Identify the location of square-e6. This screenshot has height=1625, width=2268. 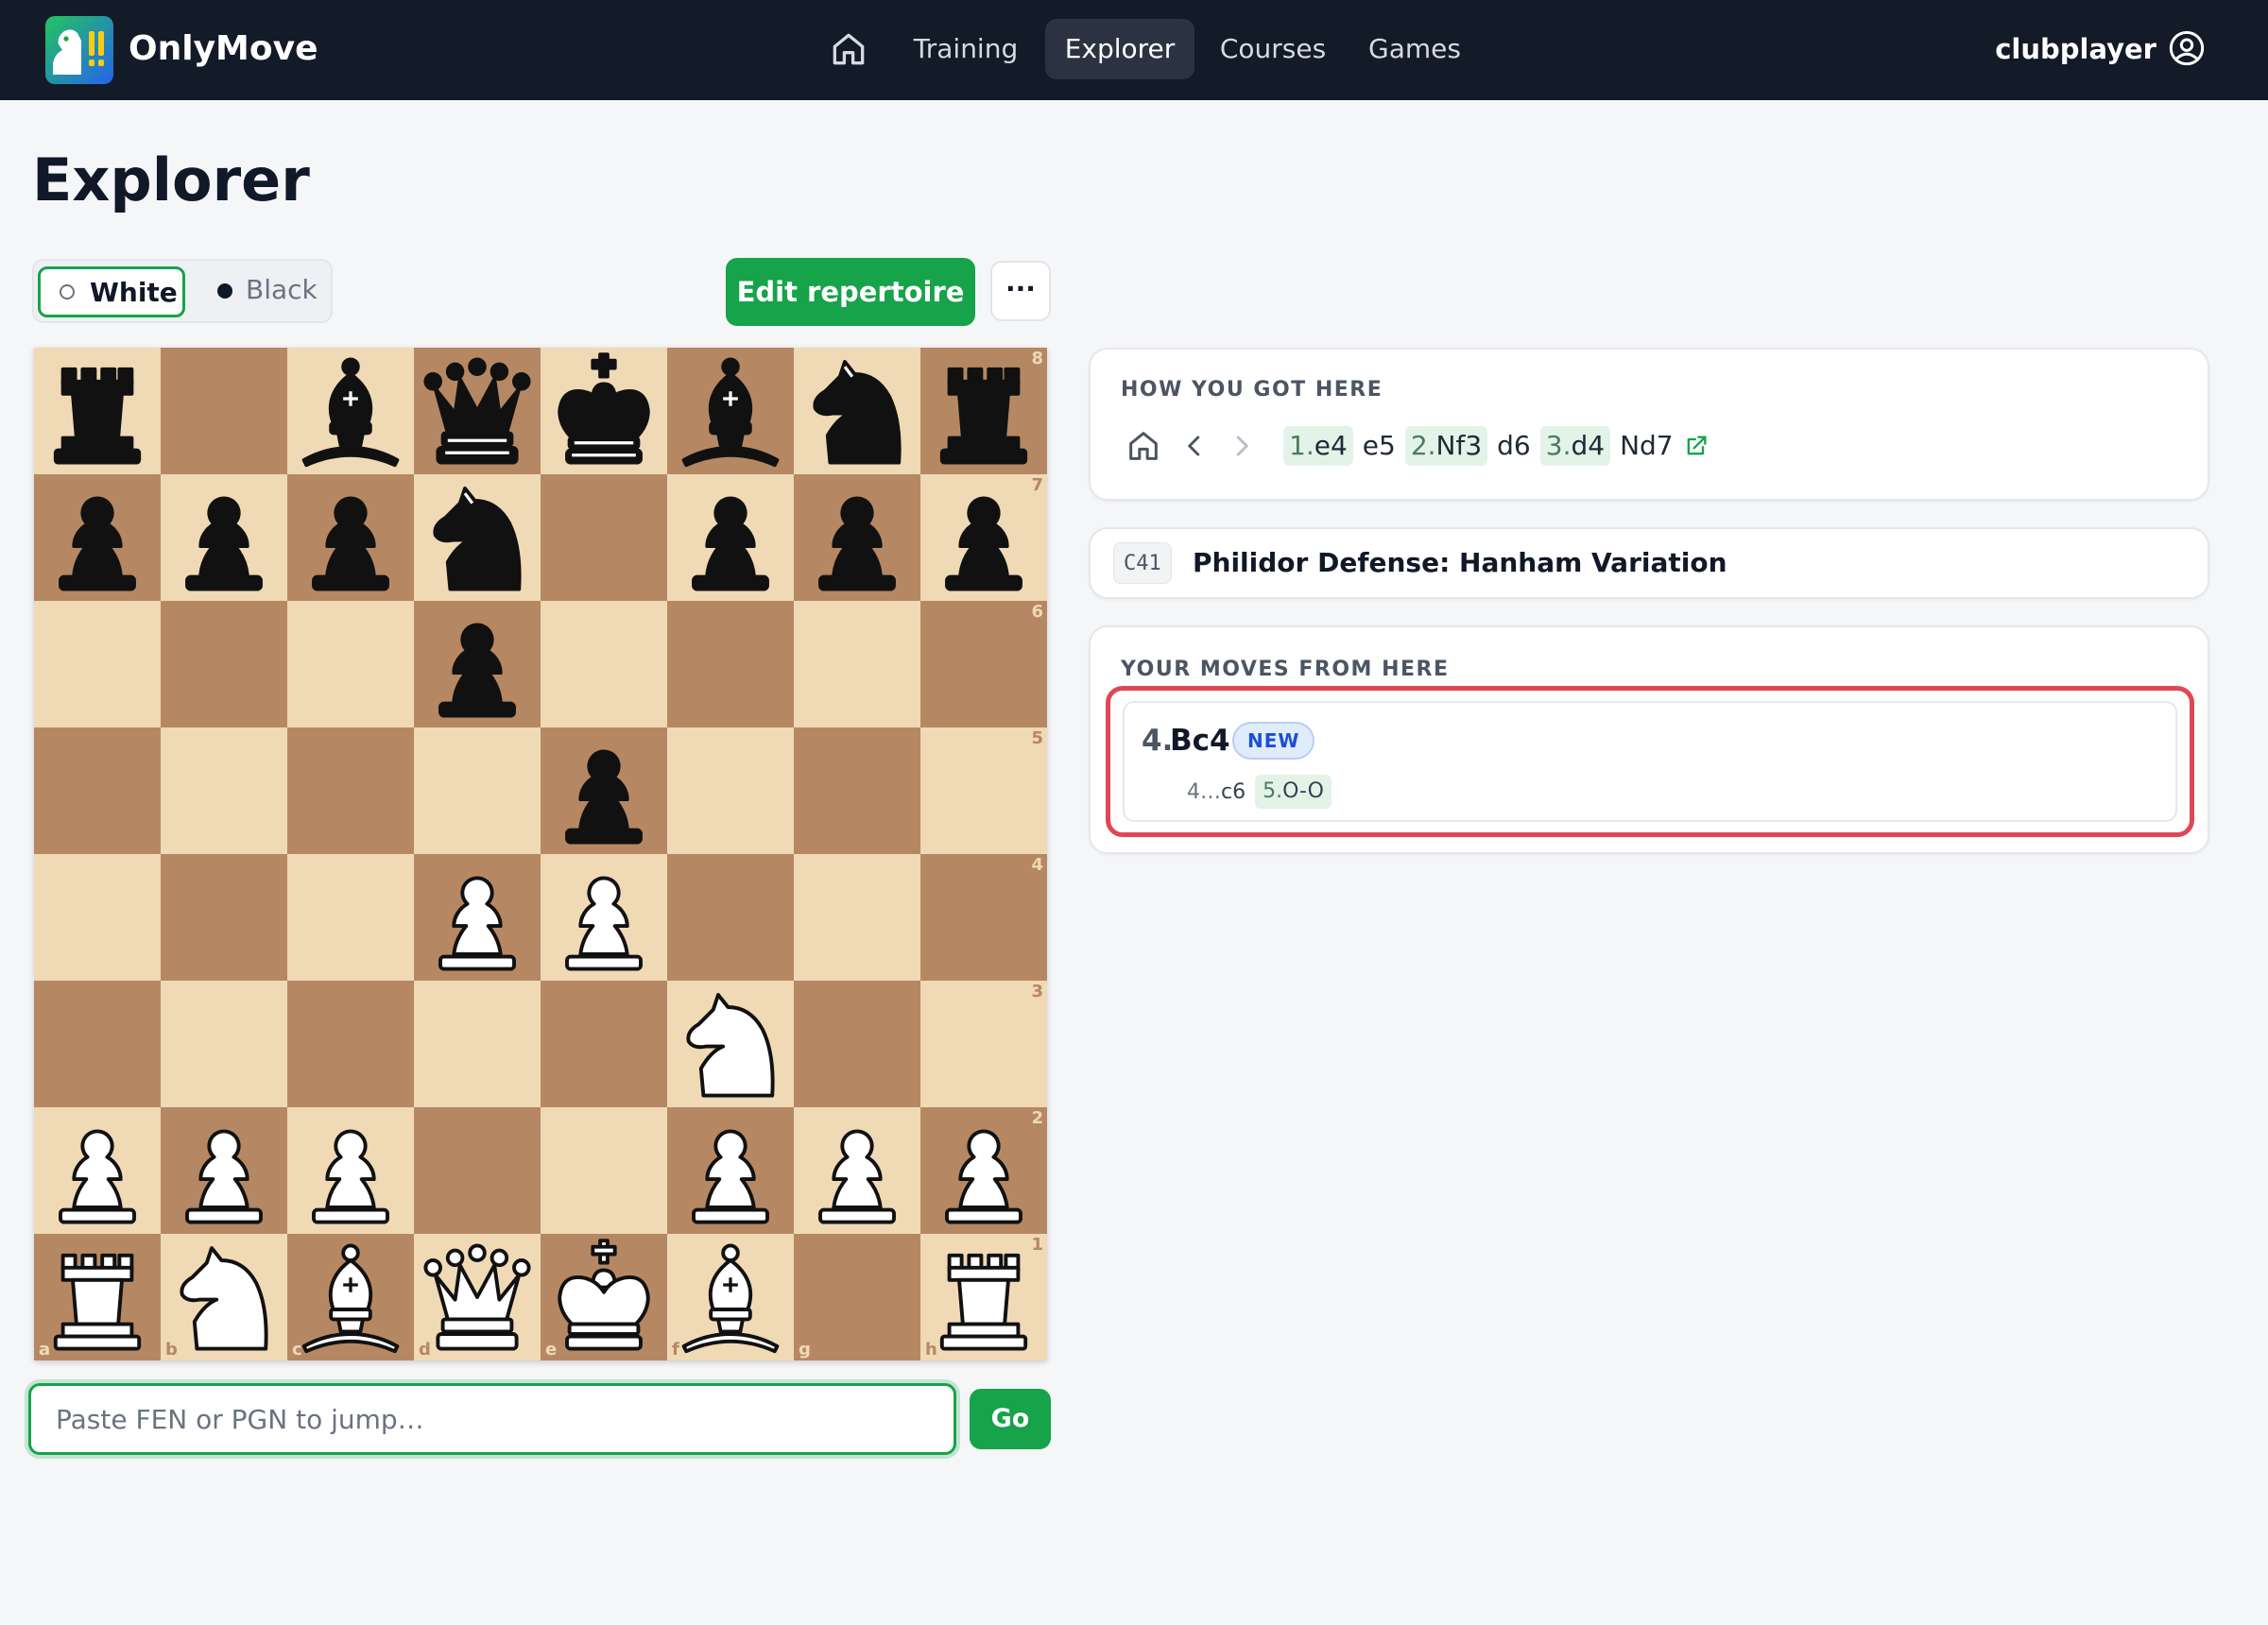
(604, 664).